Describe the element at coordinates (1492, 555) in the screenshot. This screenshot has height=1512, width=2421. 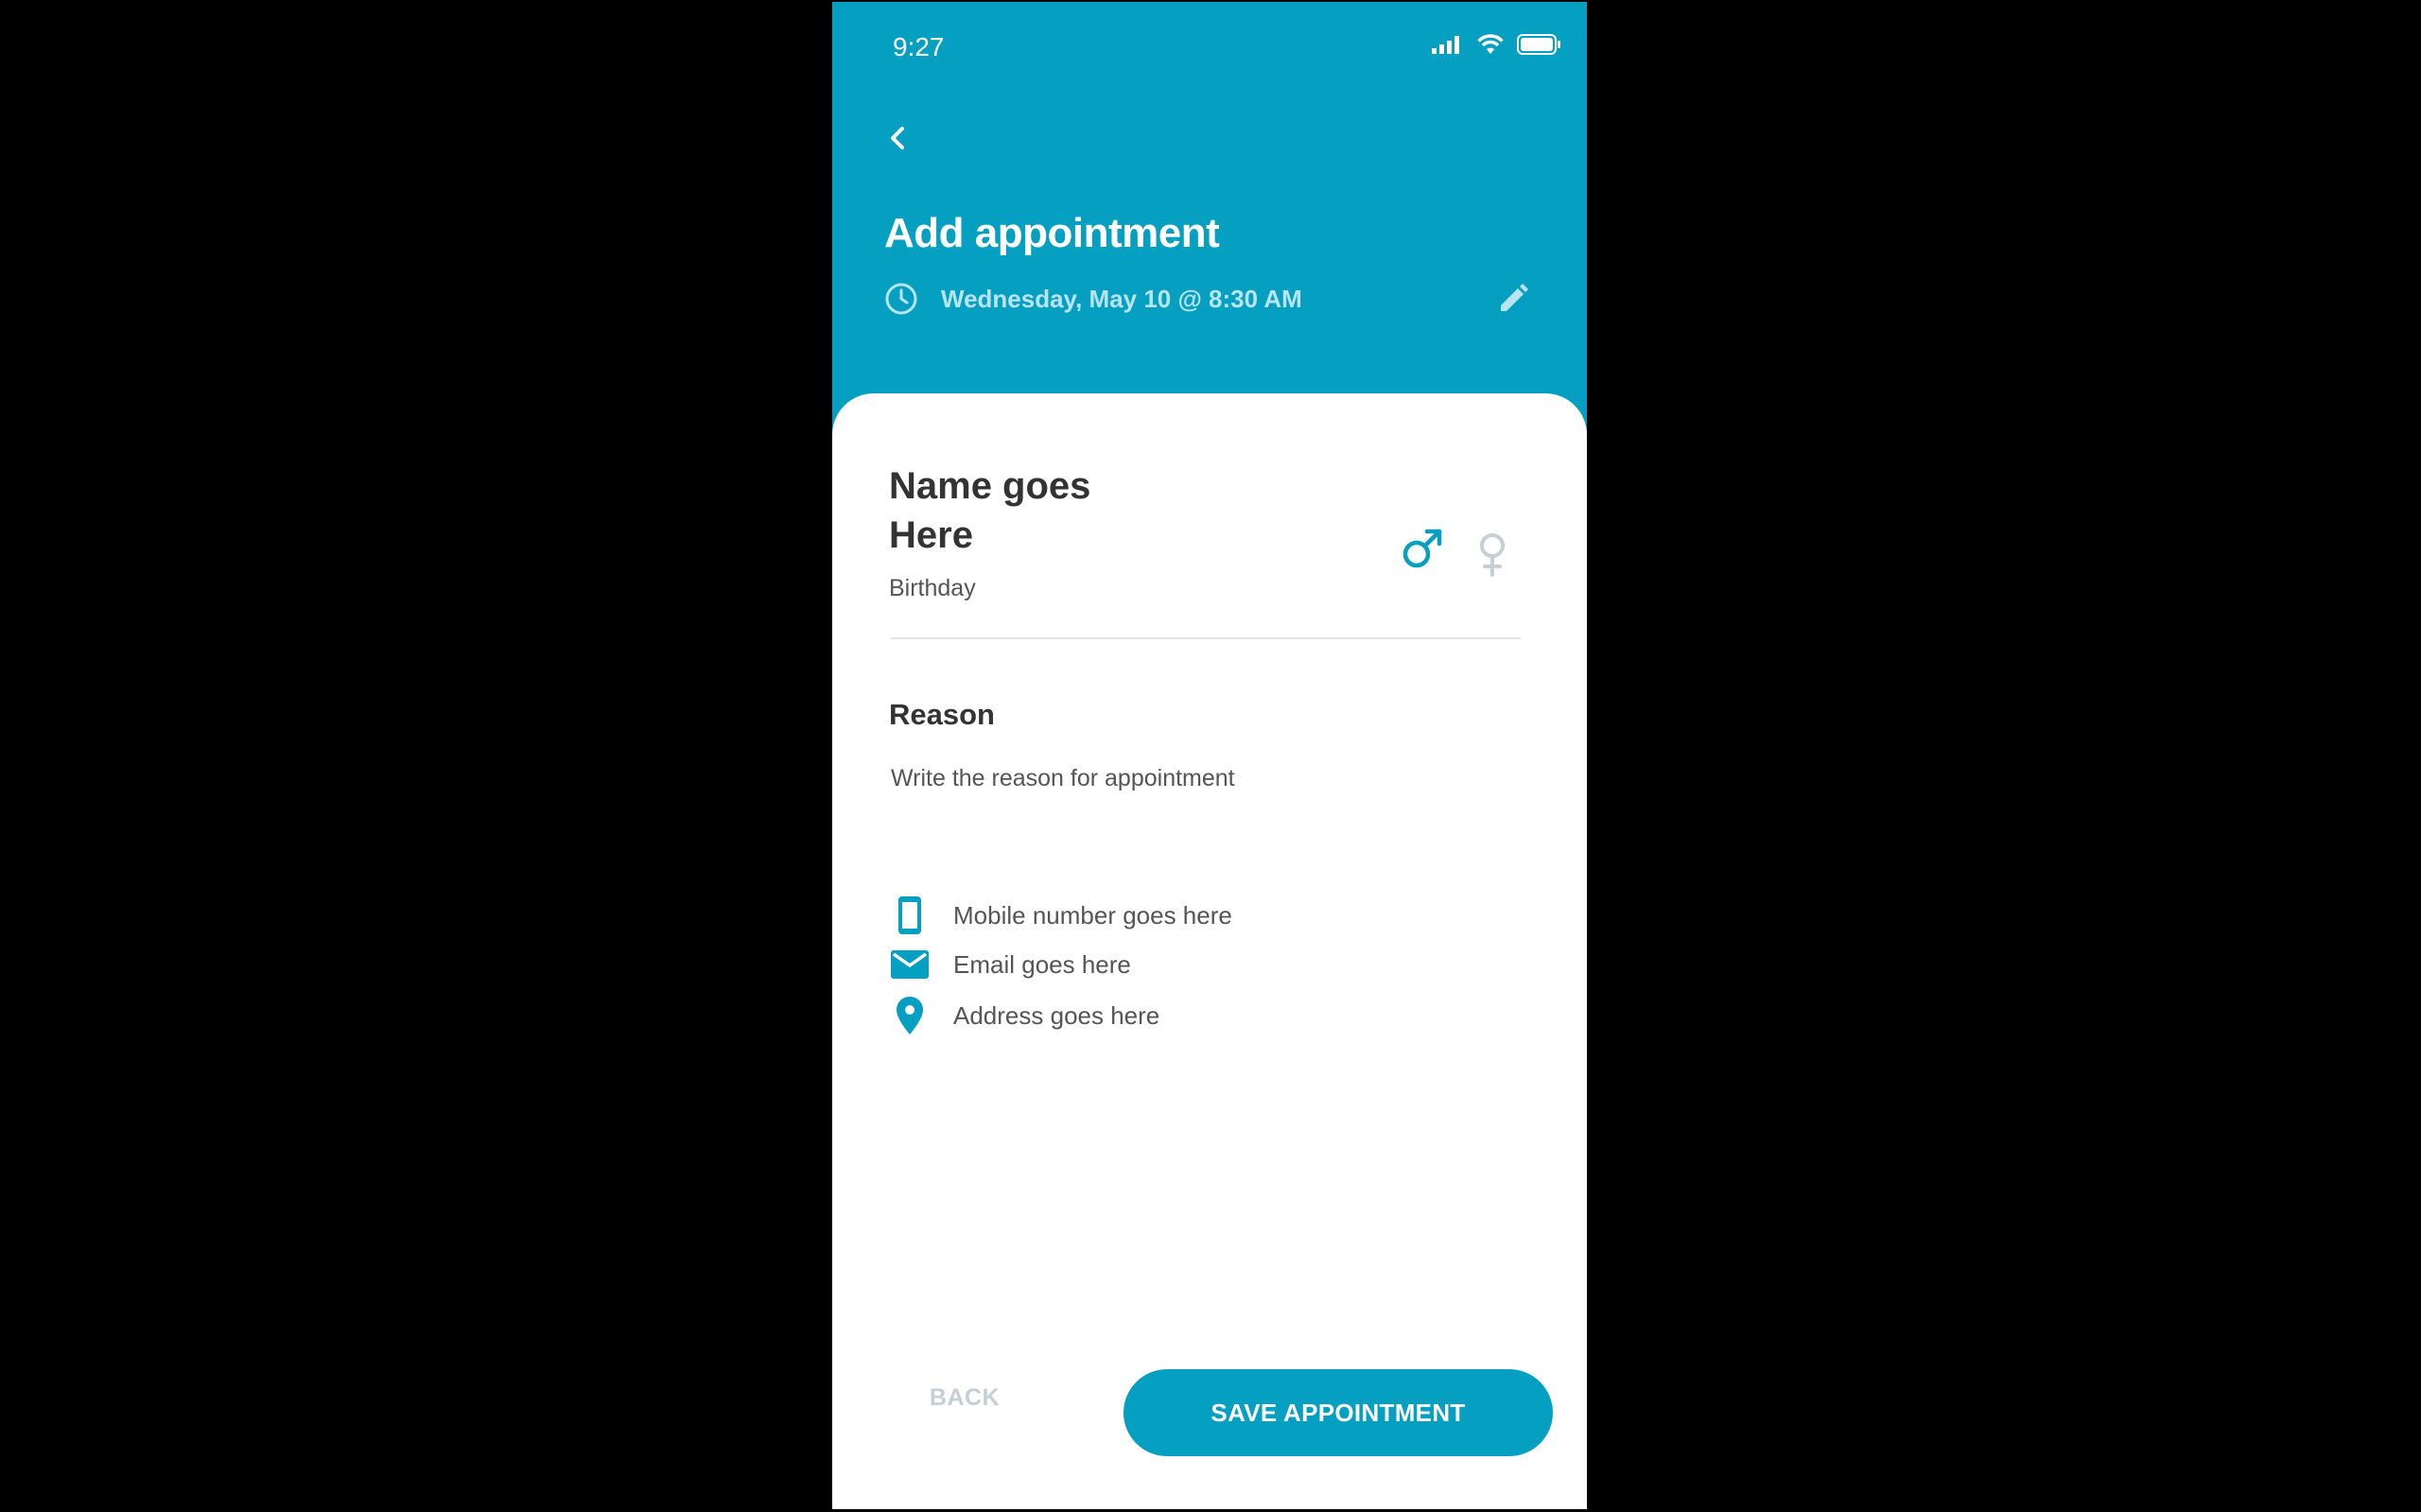
I see `female-icon` at that location.